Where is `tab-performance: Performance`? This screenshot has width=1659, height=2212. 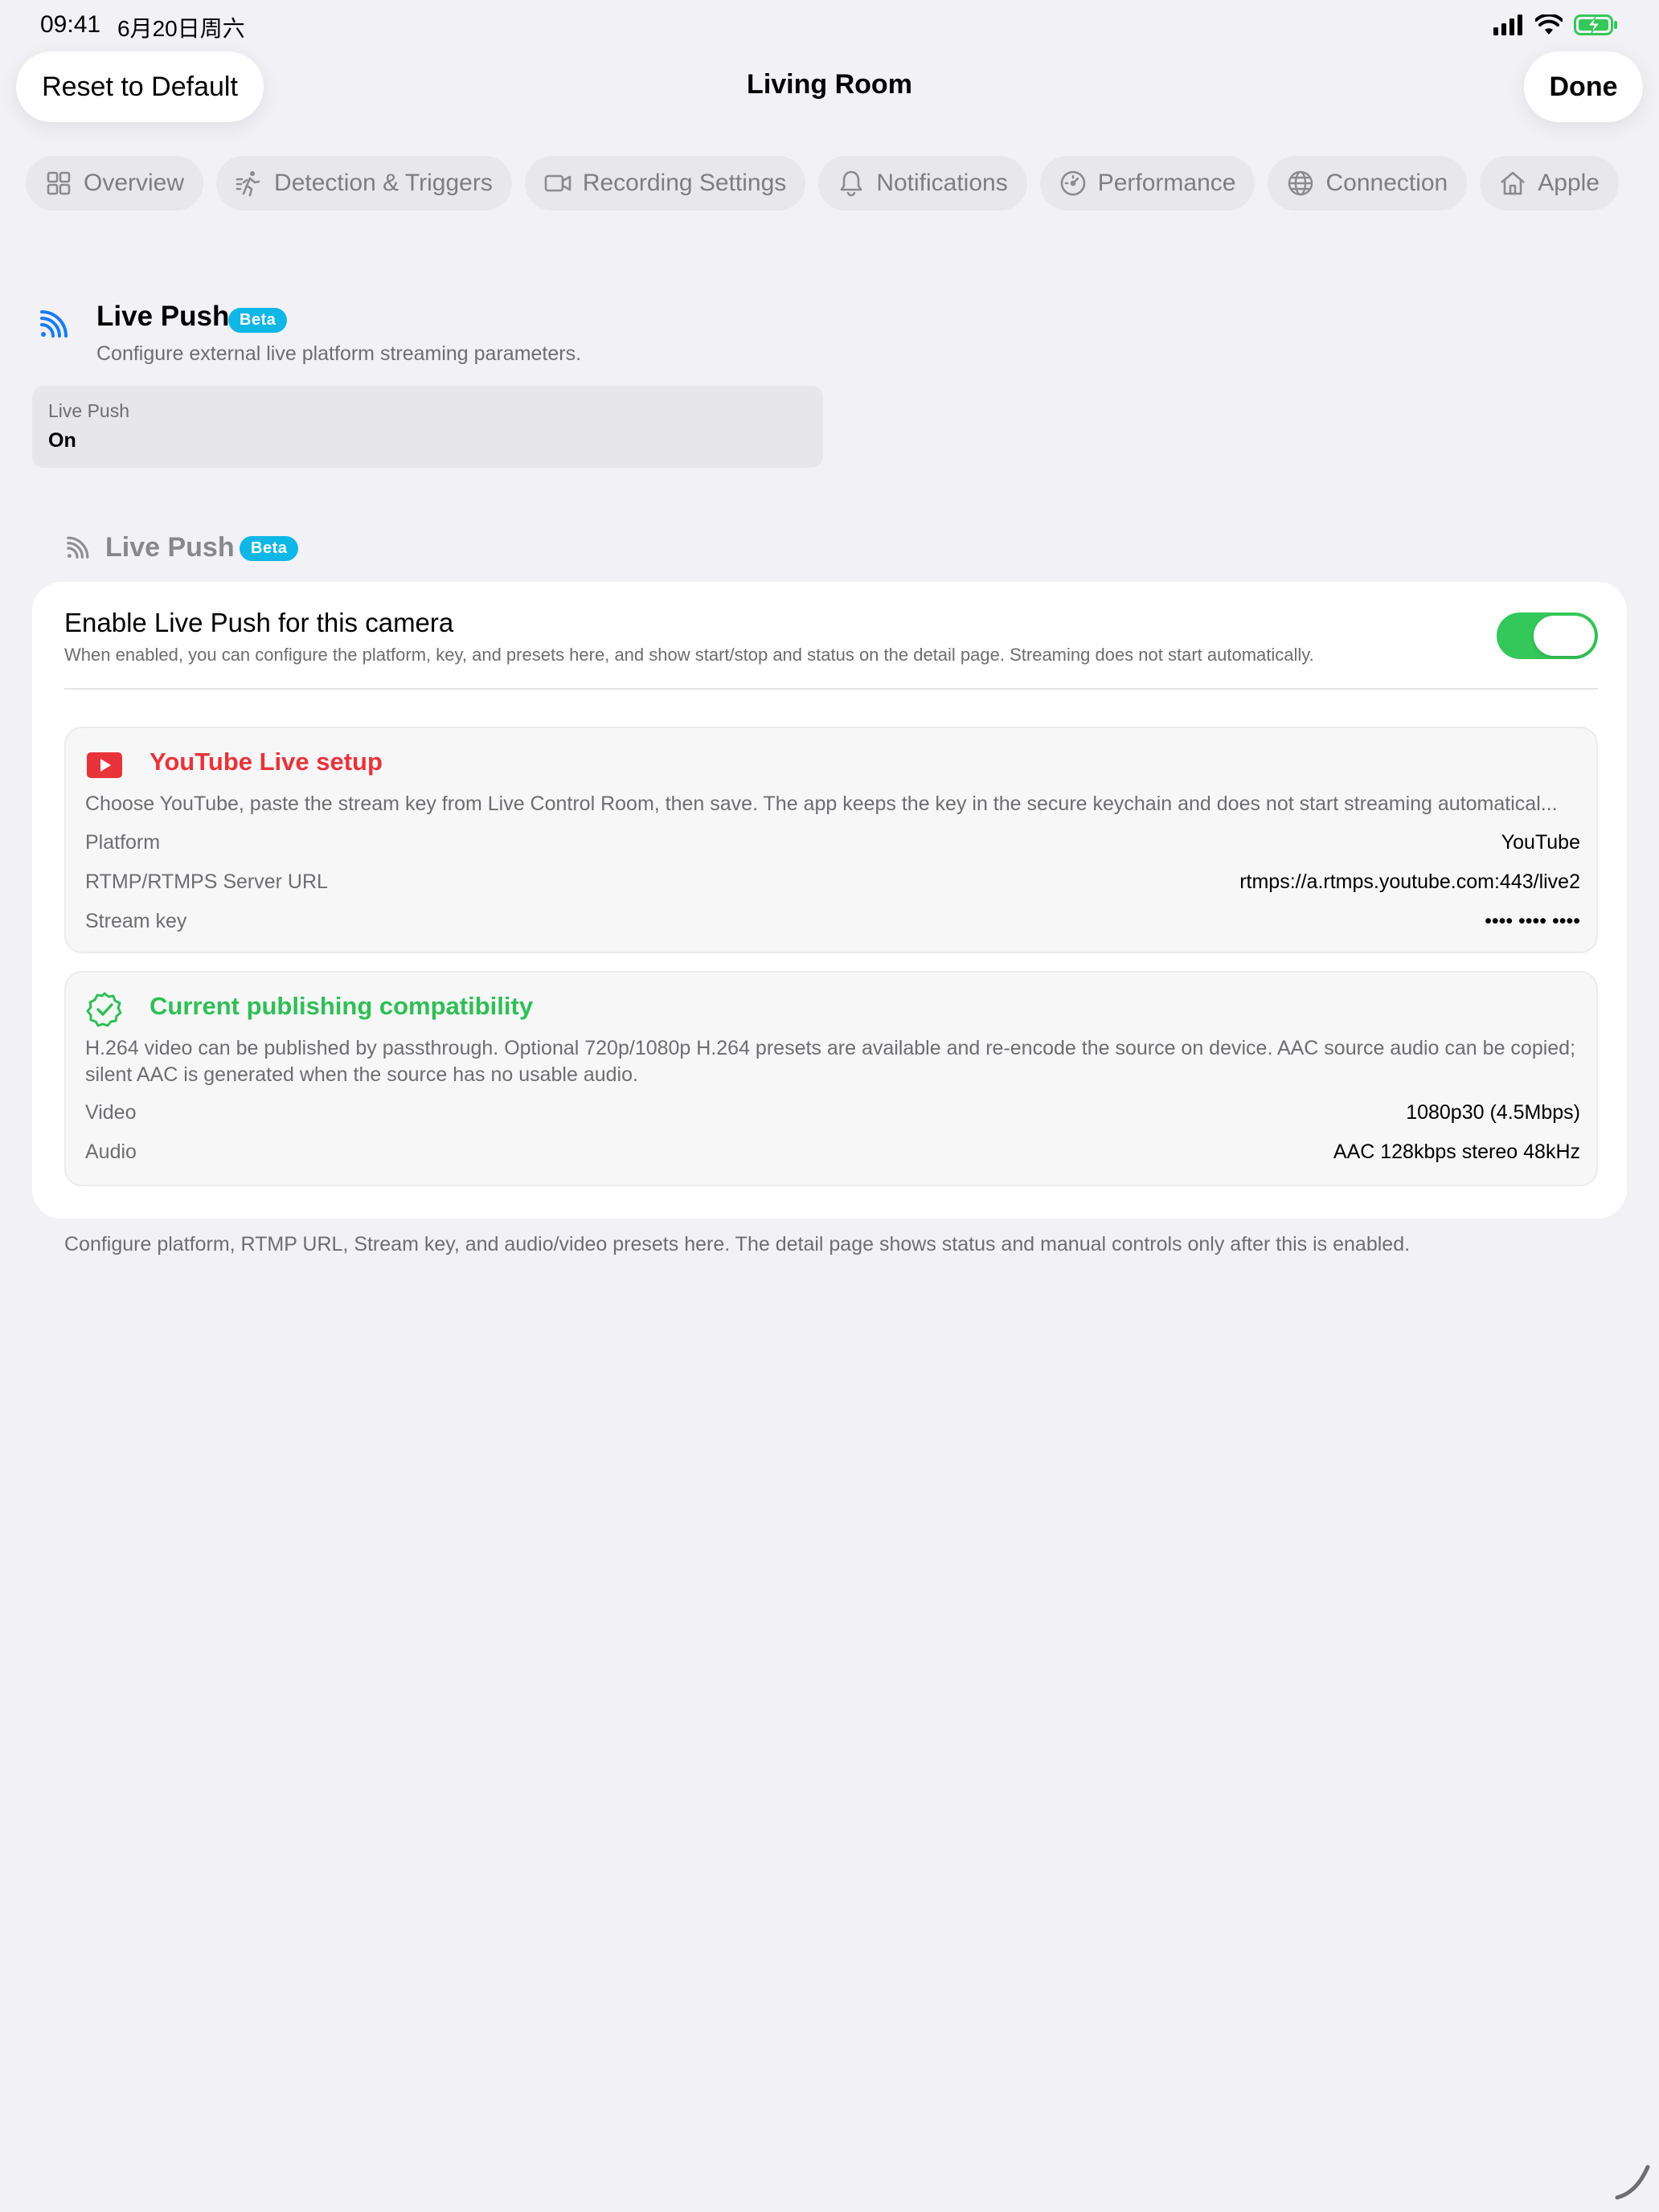 tab-performance: Performance is located at coordinates (1147, 183).